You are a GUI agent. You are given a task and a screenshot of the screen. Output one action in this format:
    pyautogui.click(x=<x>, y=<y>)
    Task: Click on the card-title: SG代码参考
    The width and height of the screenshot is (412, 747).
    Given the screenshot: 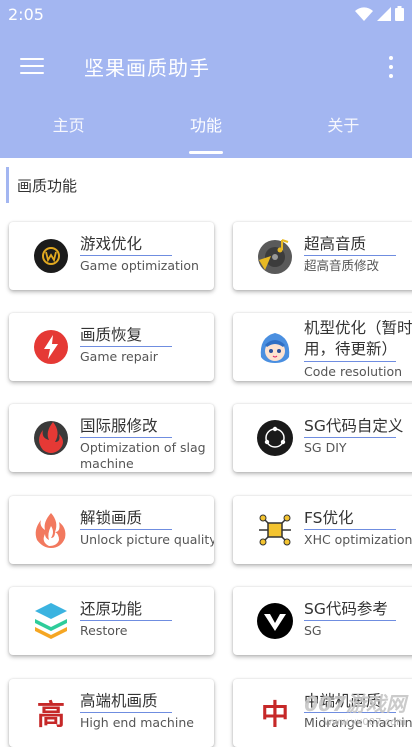 What is the action you would take?
    pyautogui.click(x=346, y=609)
    